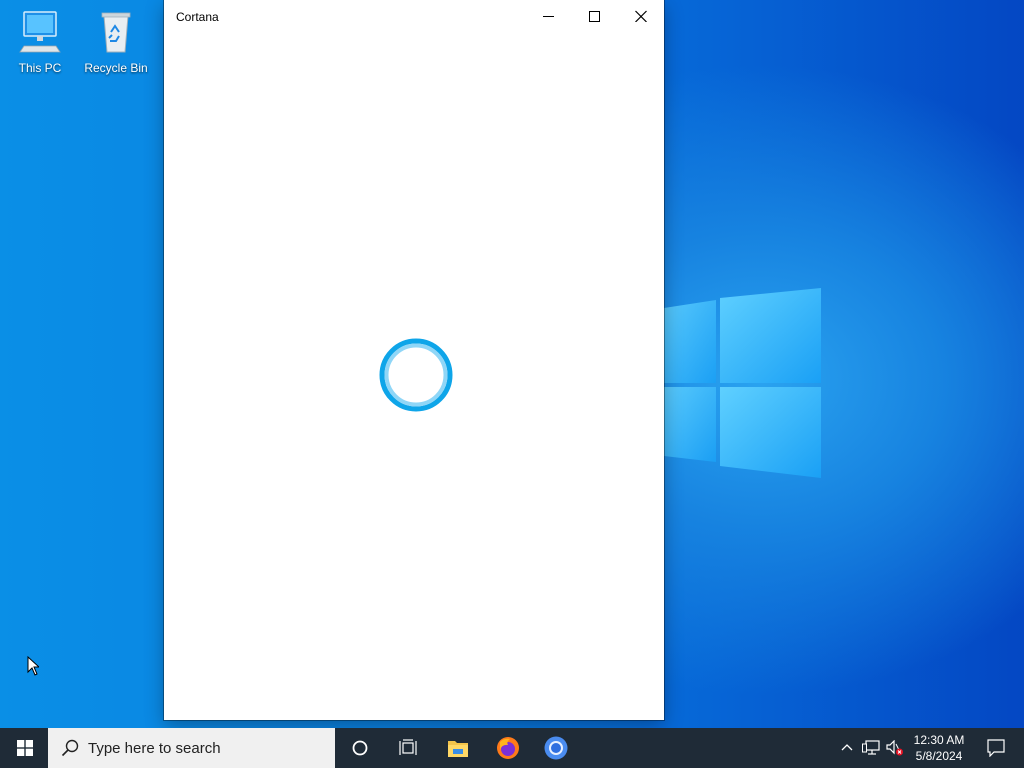  Describe the element at coordinates (33, 666) in the screenshot. I see `mouse-pointer-icon` at that location.